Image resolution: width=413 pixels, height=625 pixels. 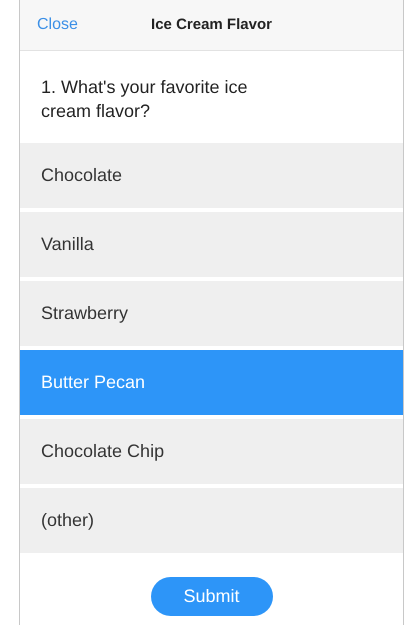 What do you see at coordinates (211, 520) in the screenshot?
I see `answer-option: (other)` at bounding box center [211, 520].